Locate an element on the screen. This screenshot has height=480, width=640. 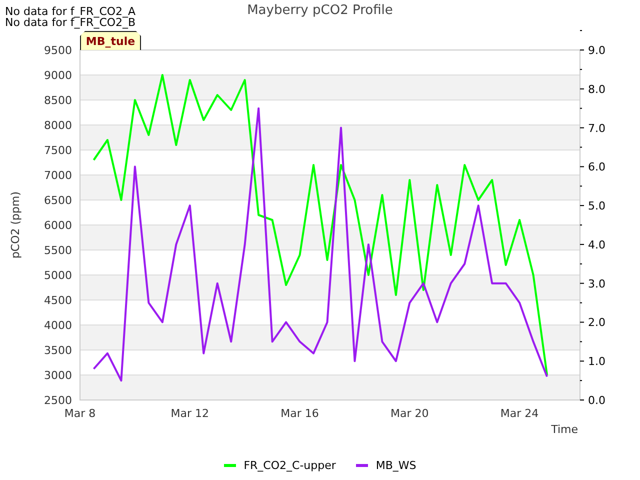
axis-label: pCO2 (ppm) is located at coordinates (15, 225).